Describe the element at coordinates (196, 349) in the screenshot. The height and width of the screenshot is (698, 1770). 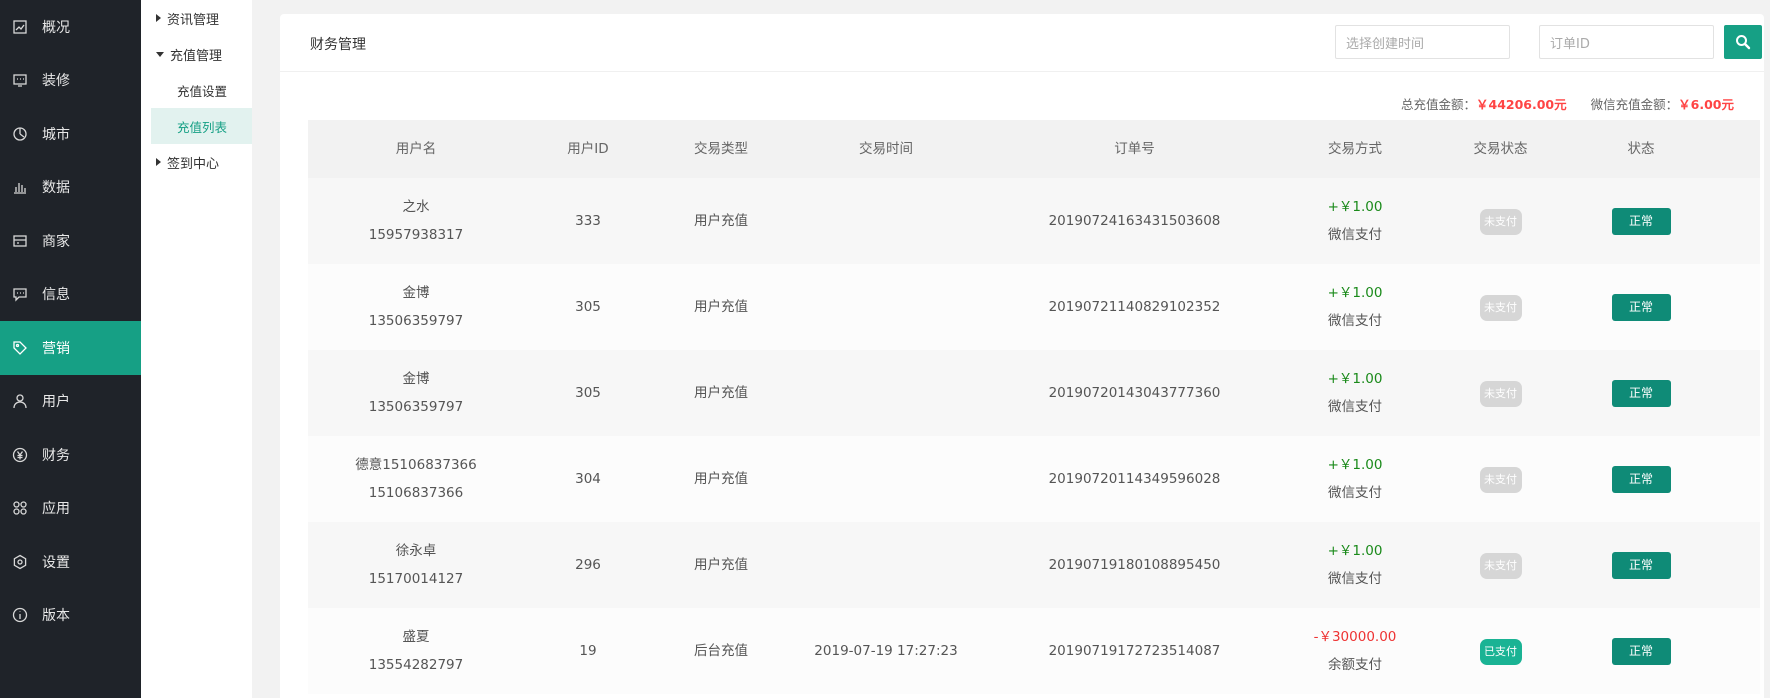
I see `submenu: 资讯管理 充值管理 充值设置 充值列表 签到中心` at that location.